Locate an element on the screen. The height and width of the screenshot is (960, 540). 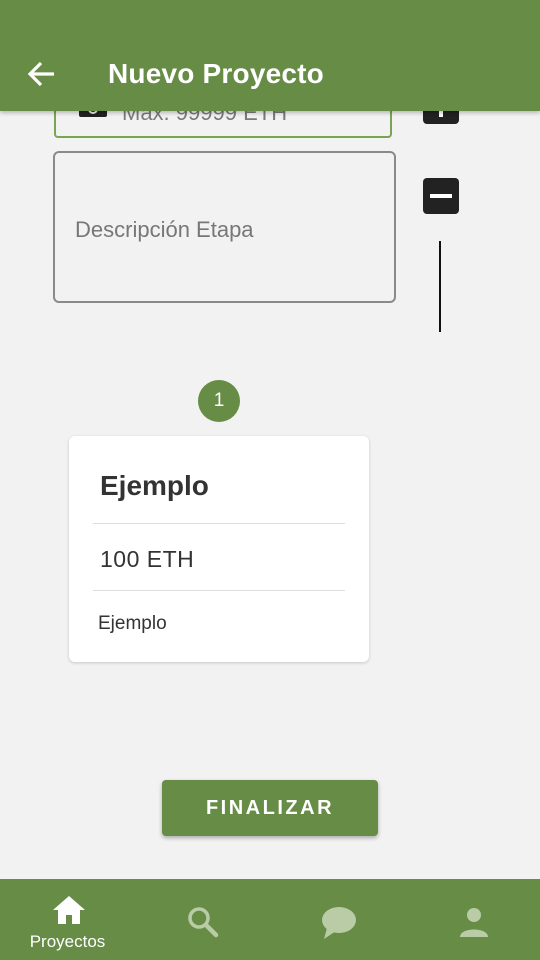
step-number-badge: 1 is located at coordinates (219, 401).